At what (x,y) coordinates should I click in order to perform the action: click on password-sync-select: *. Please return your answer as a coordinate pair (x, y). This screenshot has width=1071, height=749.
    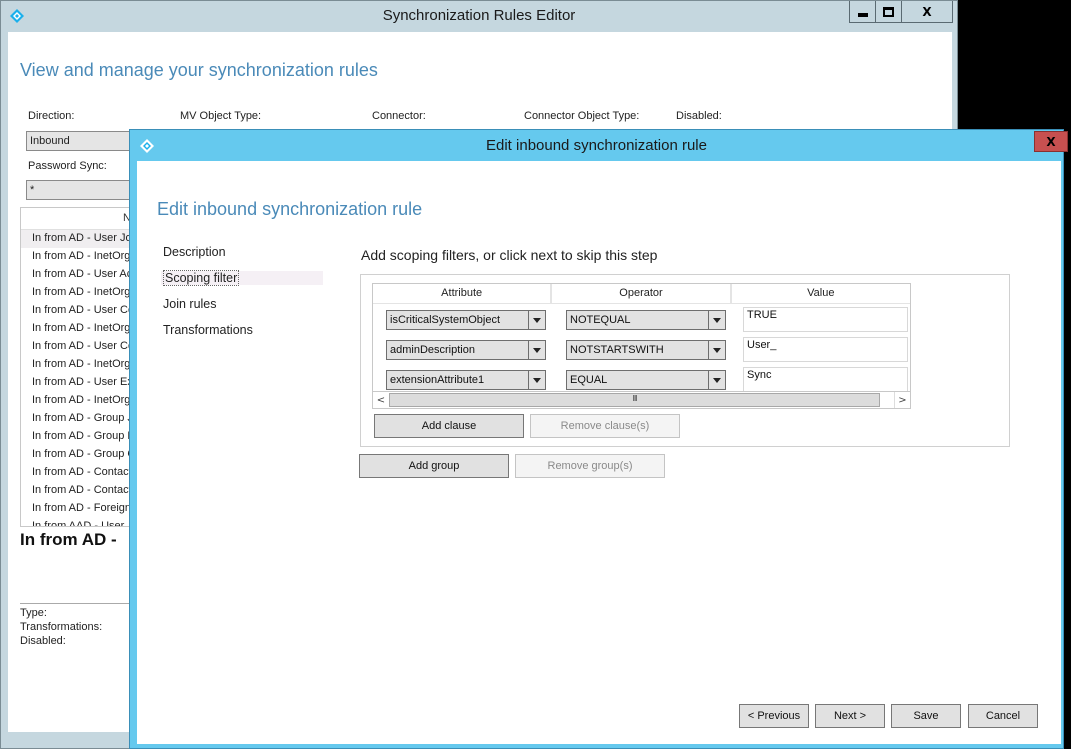
    Looking at the image, I should click on (81, 190).